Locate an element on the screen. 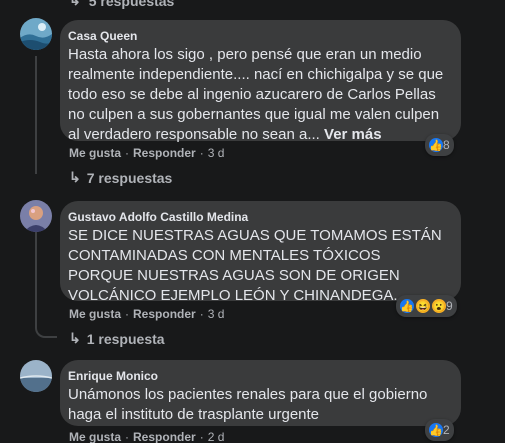  reaction-count: 9 is located at coordinates (449, 306).